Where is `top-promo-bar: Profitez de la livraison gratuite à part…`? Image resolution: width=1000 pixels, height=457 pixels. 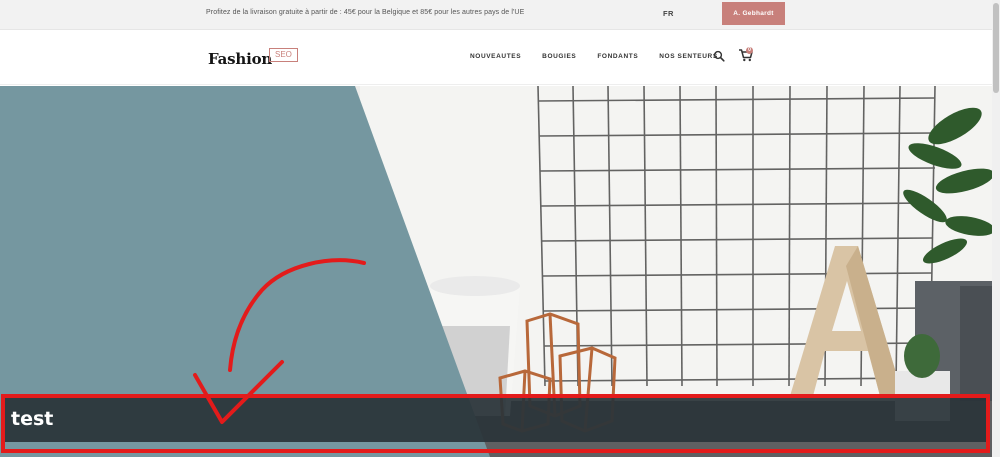
top-promo-bar: Profitez de la livraison gratuite à part… is located at coordinates (500, 15).